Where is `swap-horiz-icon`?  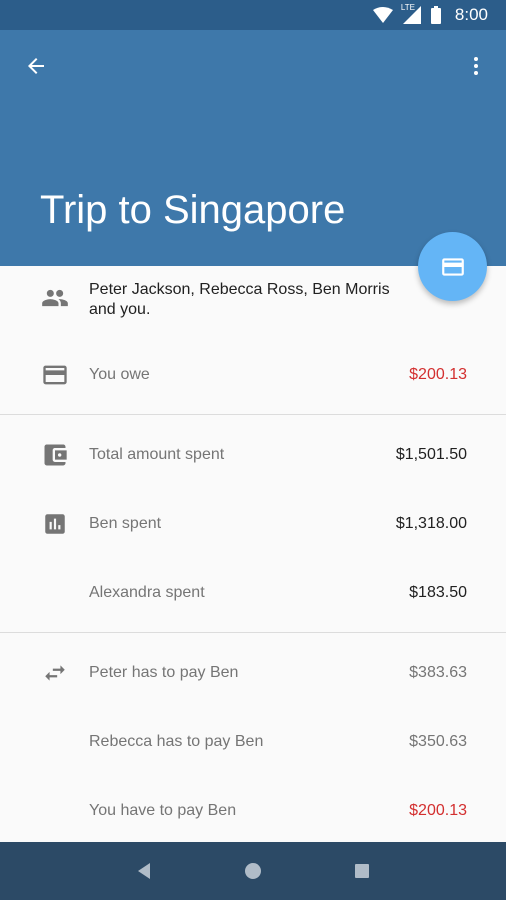
swap-horiz-icon is located at coordinates (55, 673).